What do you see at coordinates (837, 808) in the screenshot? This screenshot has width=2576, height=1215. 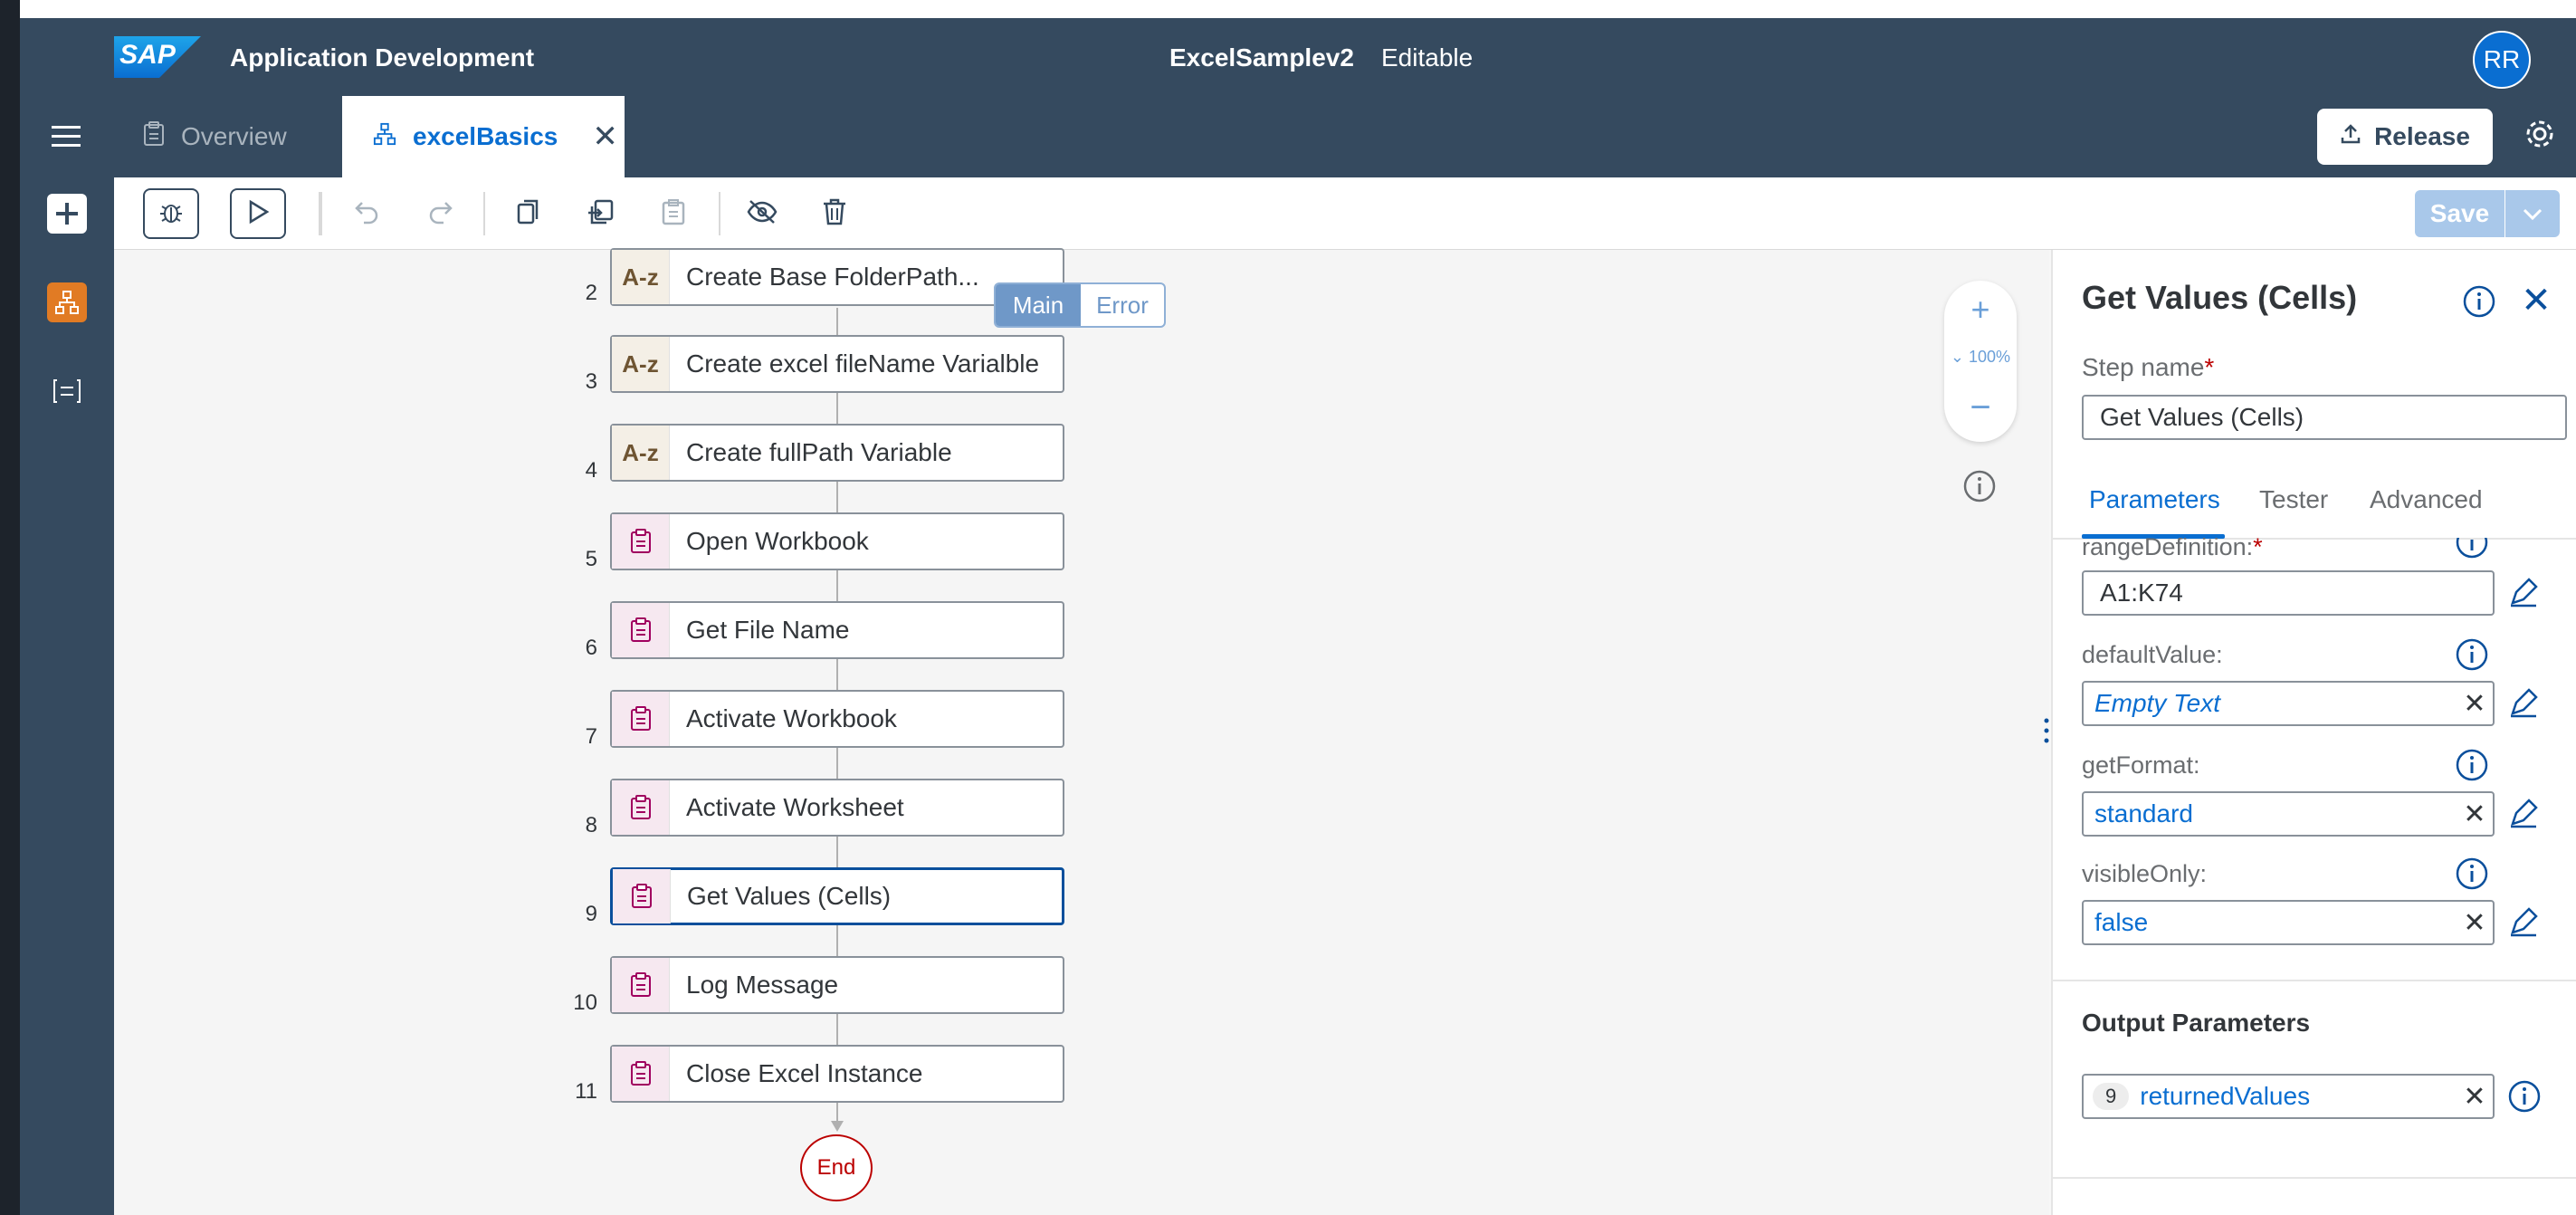 I see `flow-step: Activate Worksheet` at bounding box center [837, 808].